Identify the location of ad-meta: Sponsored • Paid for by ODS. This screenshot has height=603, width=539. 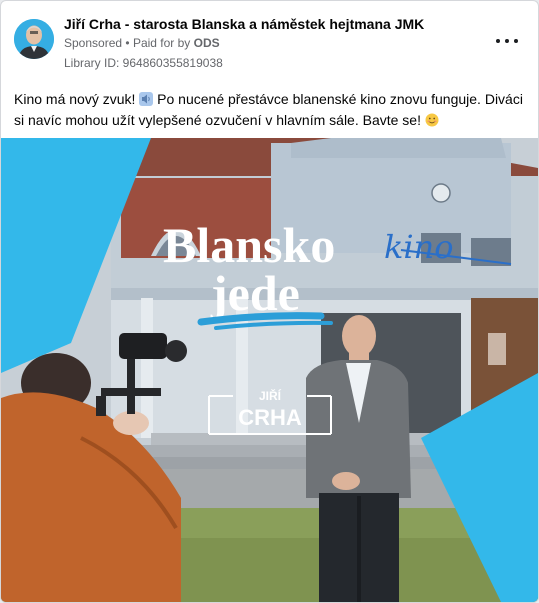
(142, 43).